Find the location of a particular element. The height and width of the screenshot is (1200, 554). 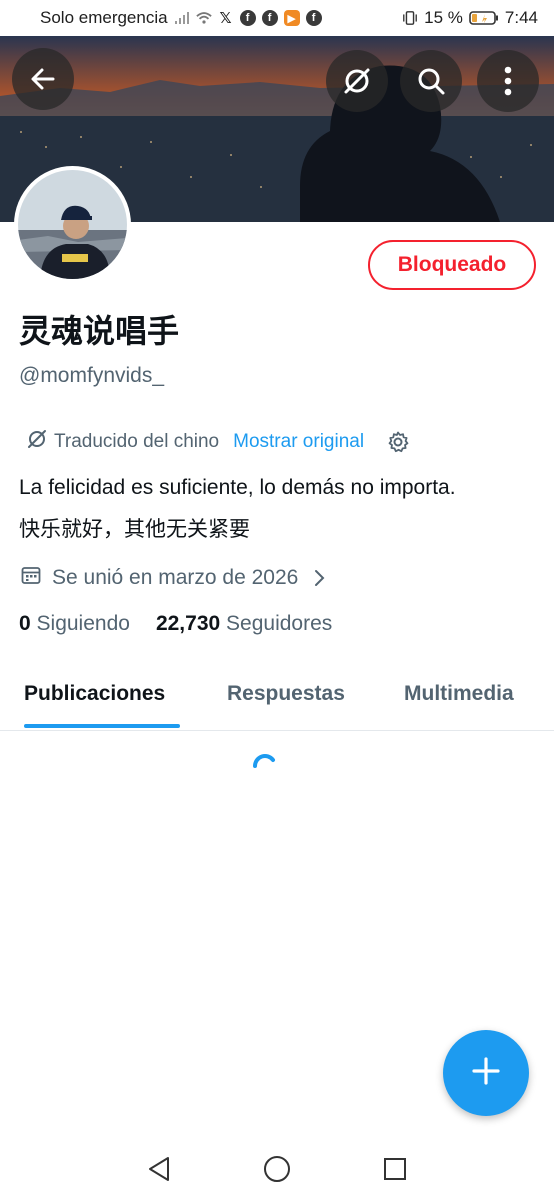

show-original-link: Mostrar original is located at coordinates (298, 442).